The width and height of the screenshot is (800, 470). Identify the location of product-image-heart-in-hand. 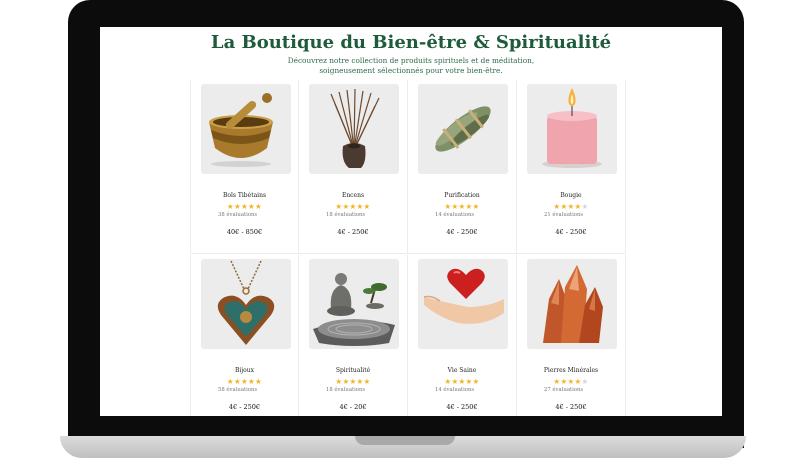
(463, 304).